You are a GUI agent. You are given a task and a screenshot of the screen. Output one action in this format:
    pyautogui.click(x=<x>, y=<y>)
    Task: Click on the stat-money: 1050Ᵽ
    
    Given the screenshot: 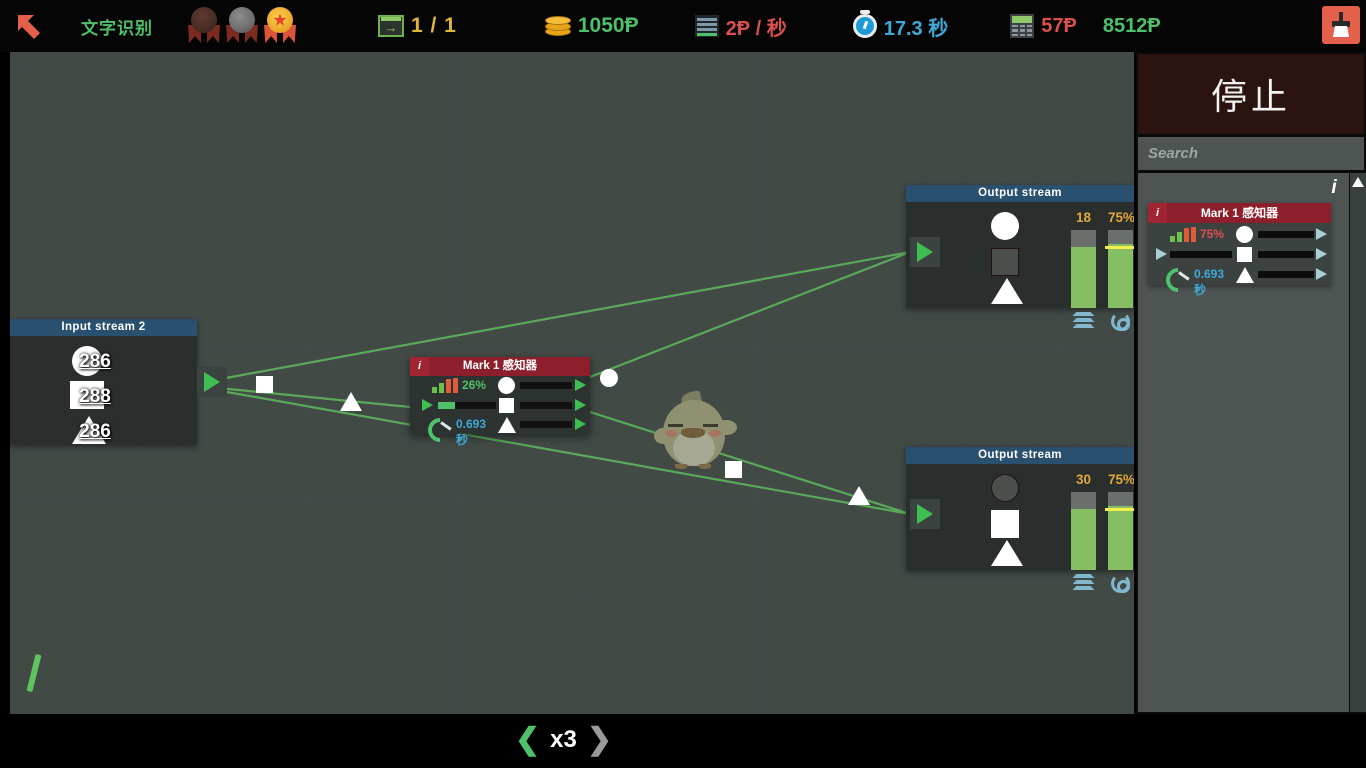 What is the action you would take?
    pyautogui.click(x=591, y=26)
    